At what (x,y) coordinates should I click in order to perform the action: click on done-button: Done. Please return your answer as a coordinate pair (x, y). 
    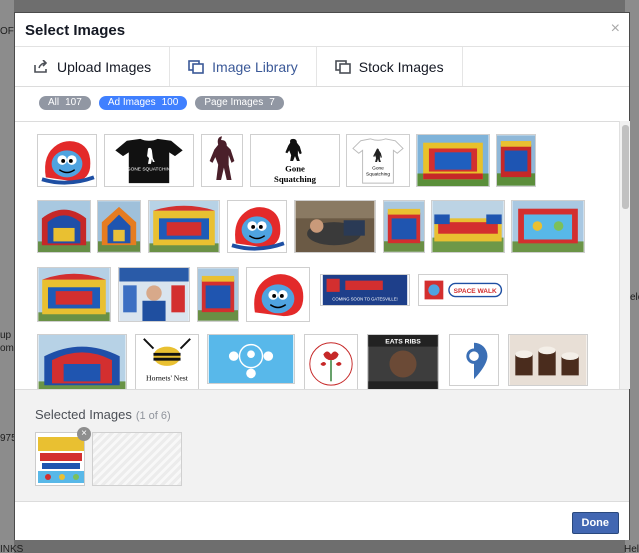
    Looking at the image, I should click on (595, 523).